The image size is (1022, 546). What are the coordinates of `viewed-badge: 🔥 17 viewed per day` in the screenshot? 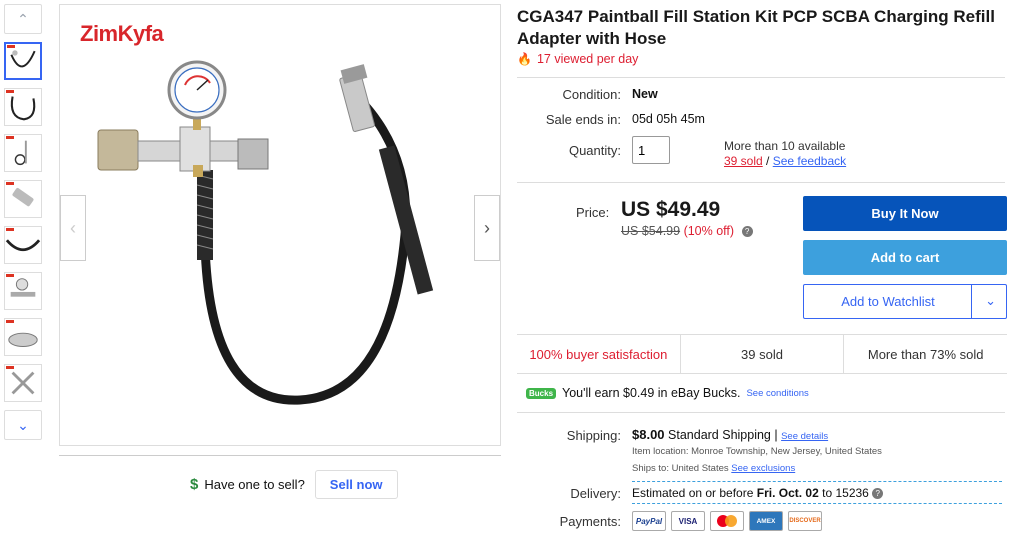 It's located at (577, 59).